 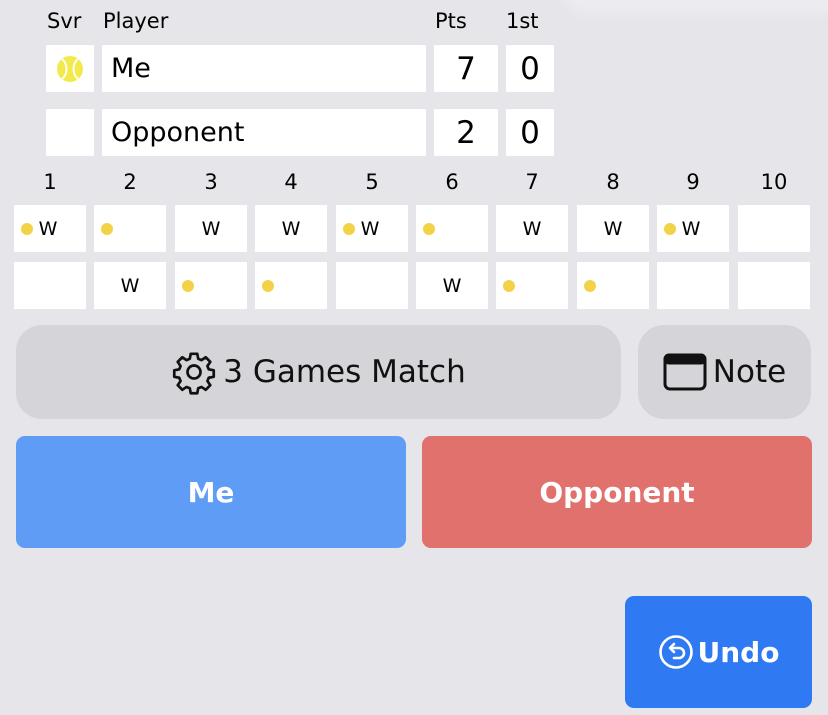 I want to click on opponent-point-button: Opponent, so click(x=617, y=492).